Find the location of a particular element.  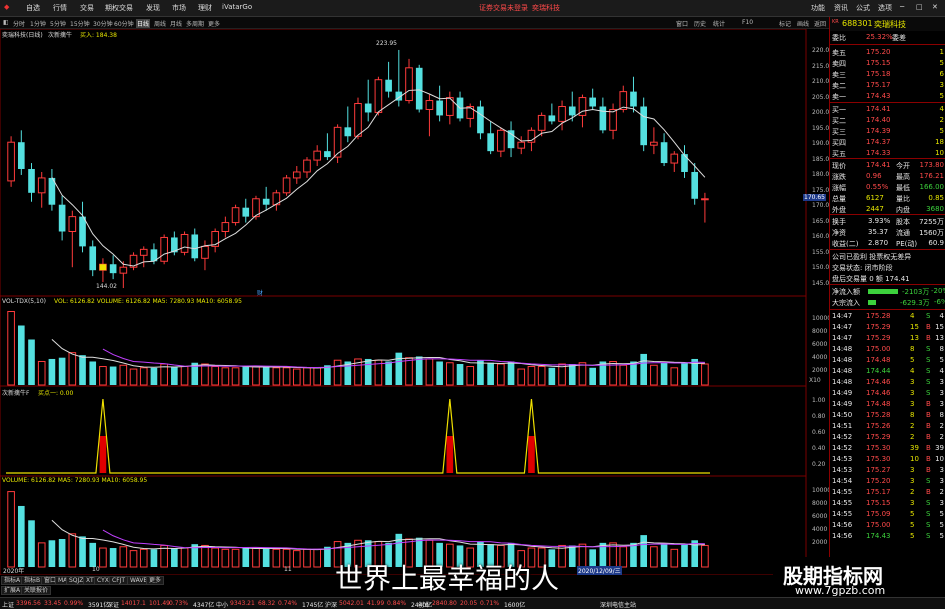

tool-mark: 标记 is located at coordinates (785, 23).